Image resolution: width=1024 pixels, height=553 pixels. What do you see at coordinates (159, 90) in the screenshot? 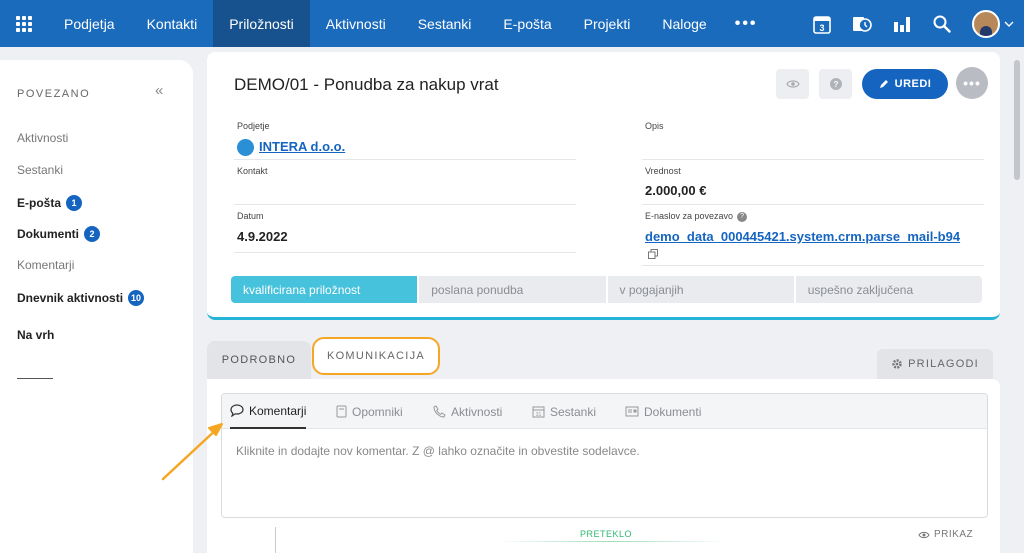
I see `collapse-icon: «` at bounding box center [159, 90].